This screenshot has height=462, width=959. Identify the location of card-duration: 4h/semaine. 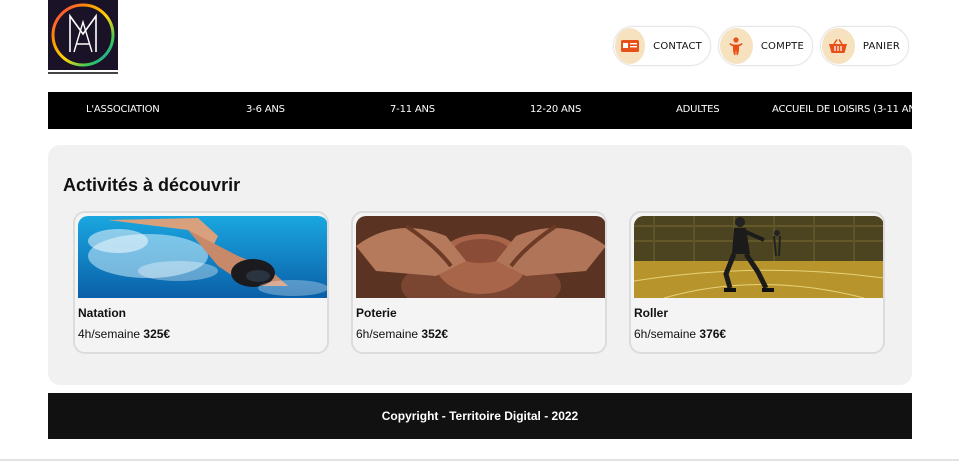
(109, 334).